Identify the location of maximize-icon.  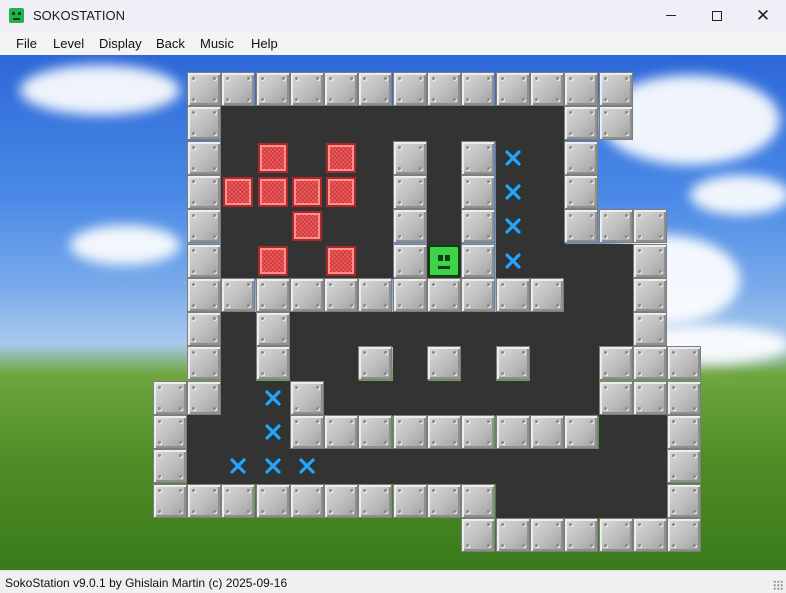
(717, 15).